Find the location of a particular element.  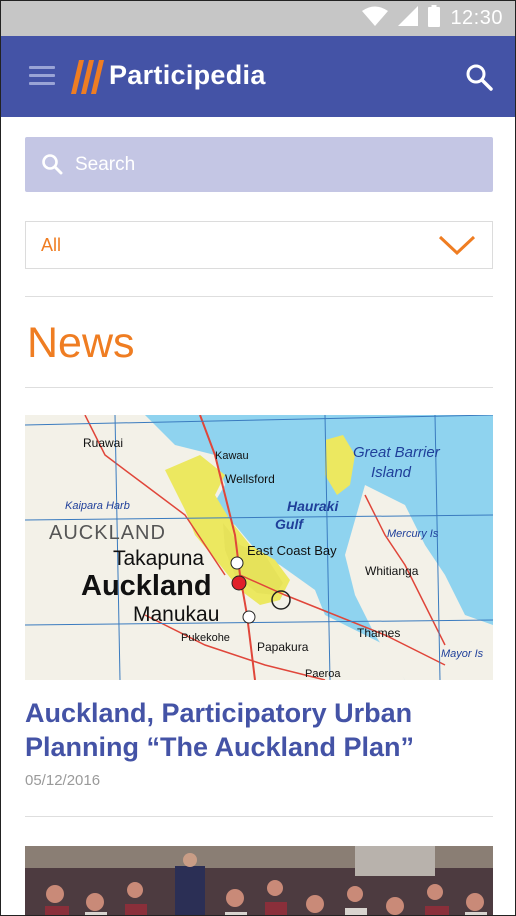

status-time: 12:30 is located at coordinates (476, 18).